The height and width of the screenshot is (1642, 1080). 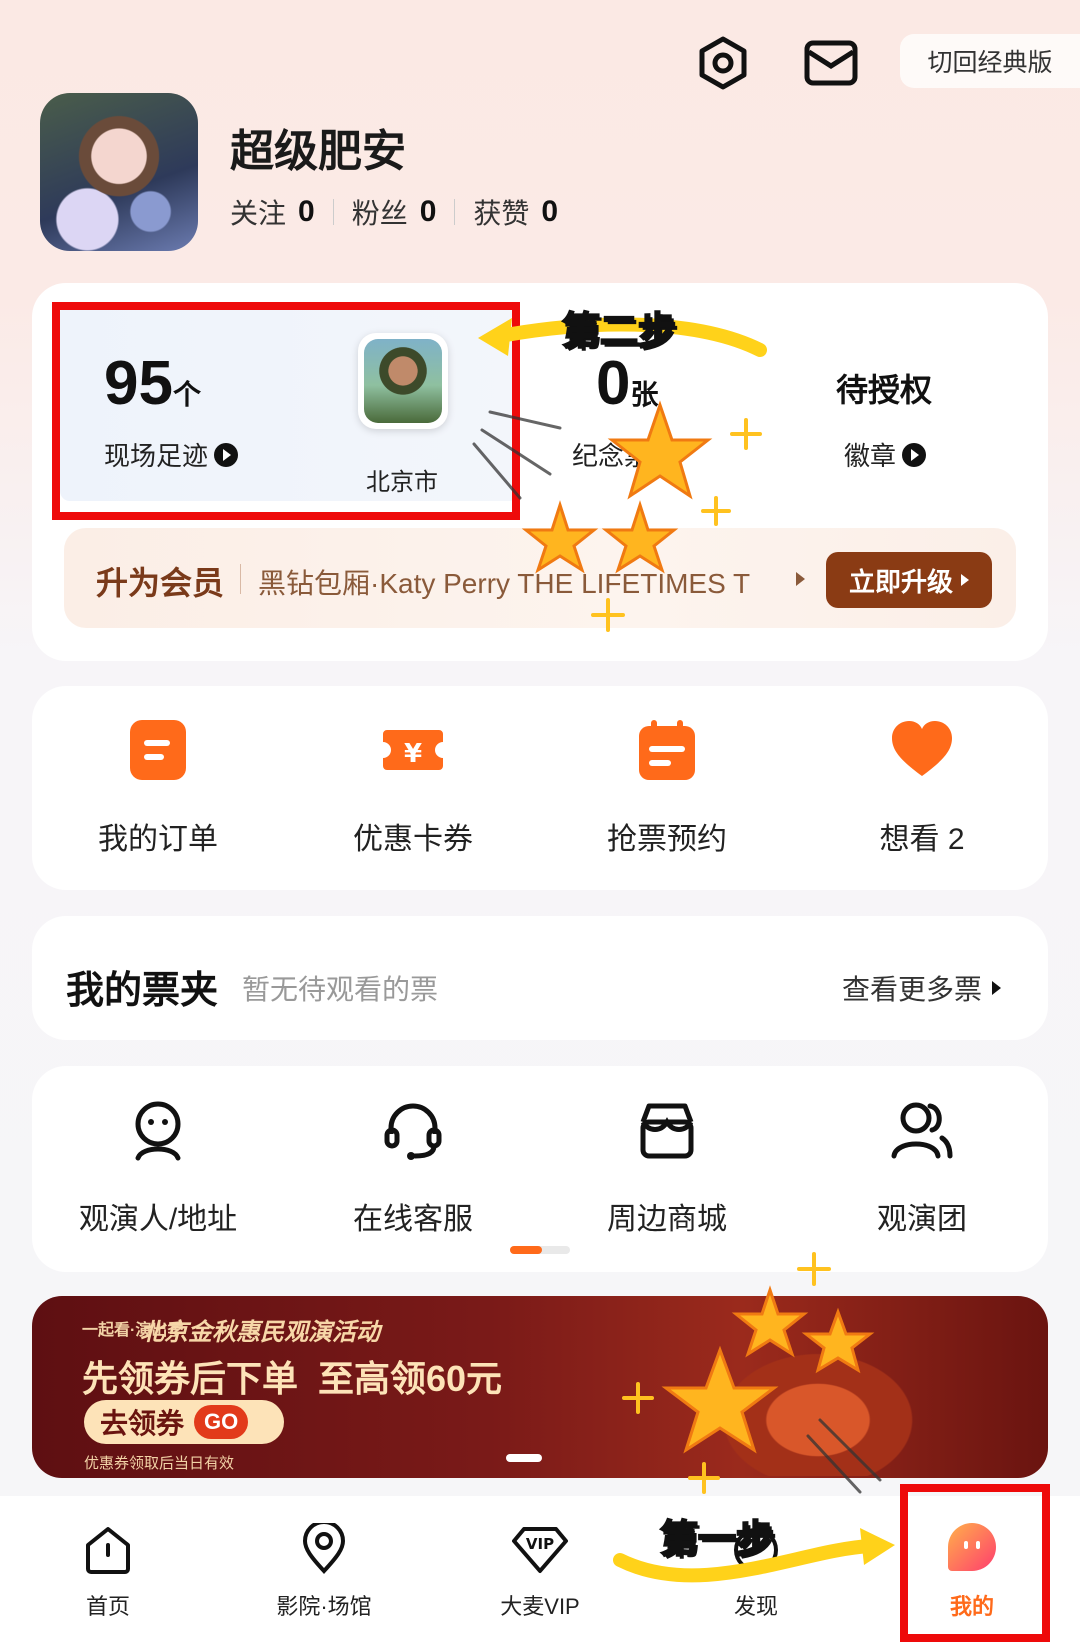 What do you see at coordinates (877, 1546) in the screenshot?
I see `step-one-arrowhead` at bounding box center [877, 1546].